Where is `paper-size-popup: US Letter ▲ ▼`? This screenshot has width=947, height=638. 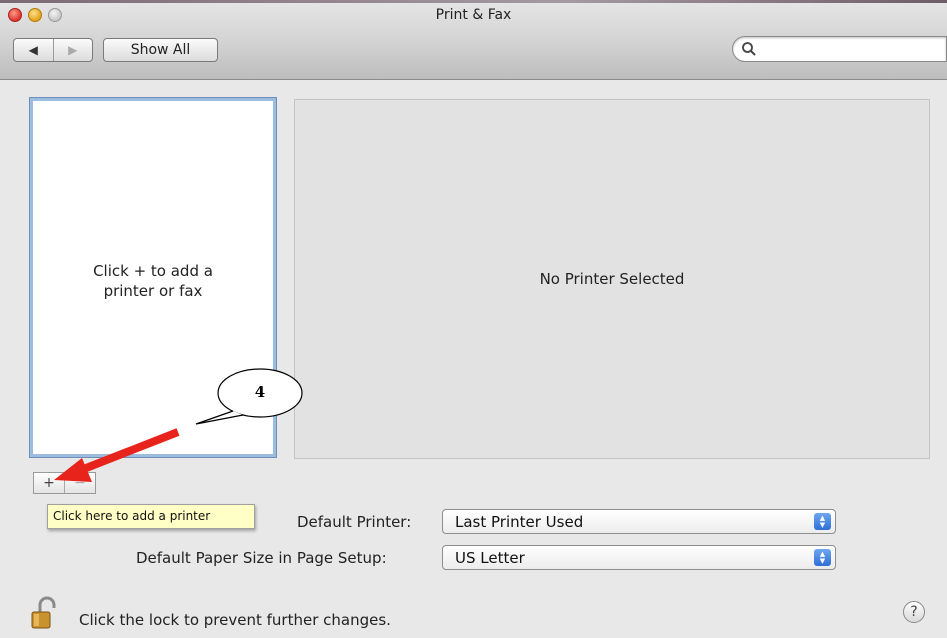
paper-size-popup: US Letter ▲ ▼ is located at coordinates (639, 557).